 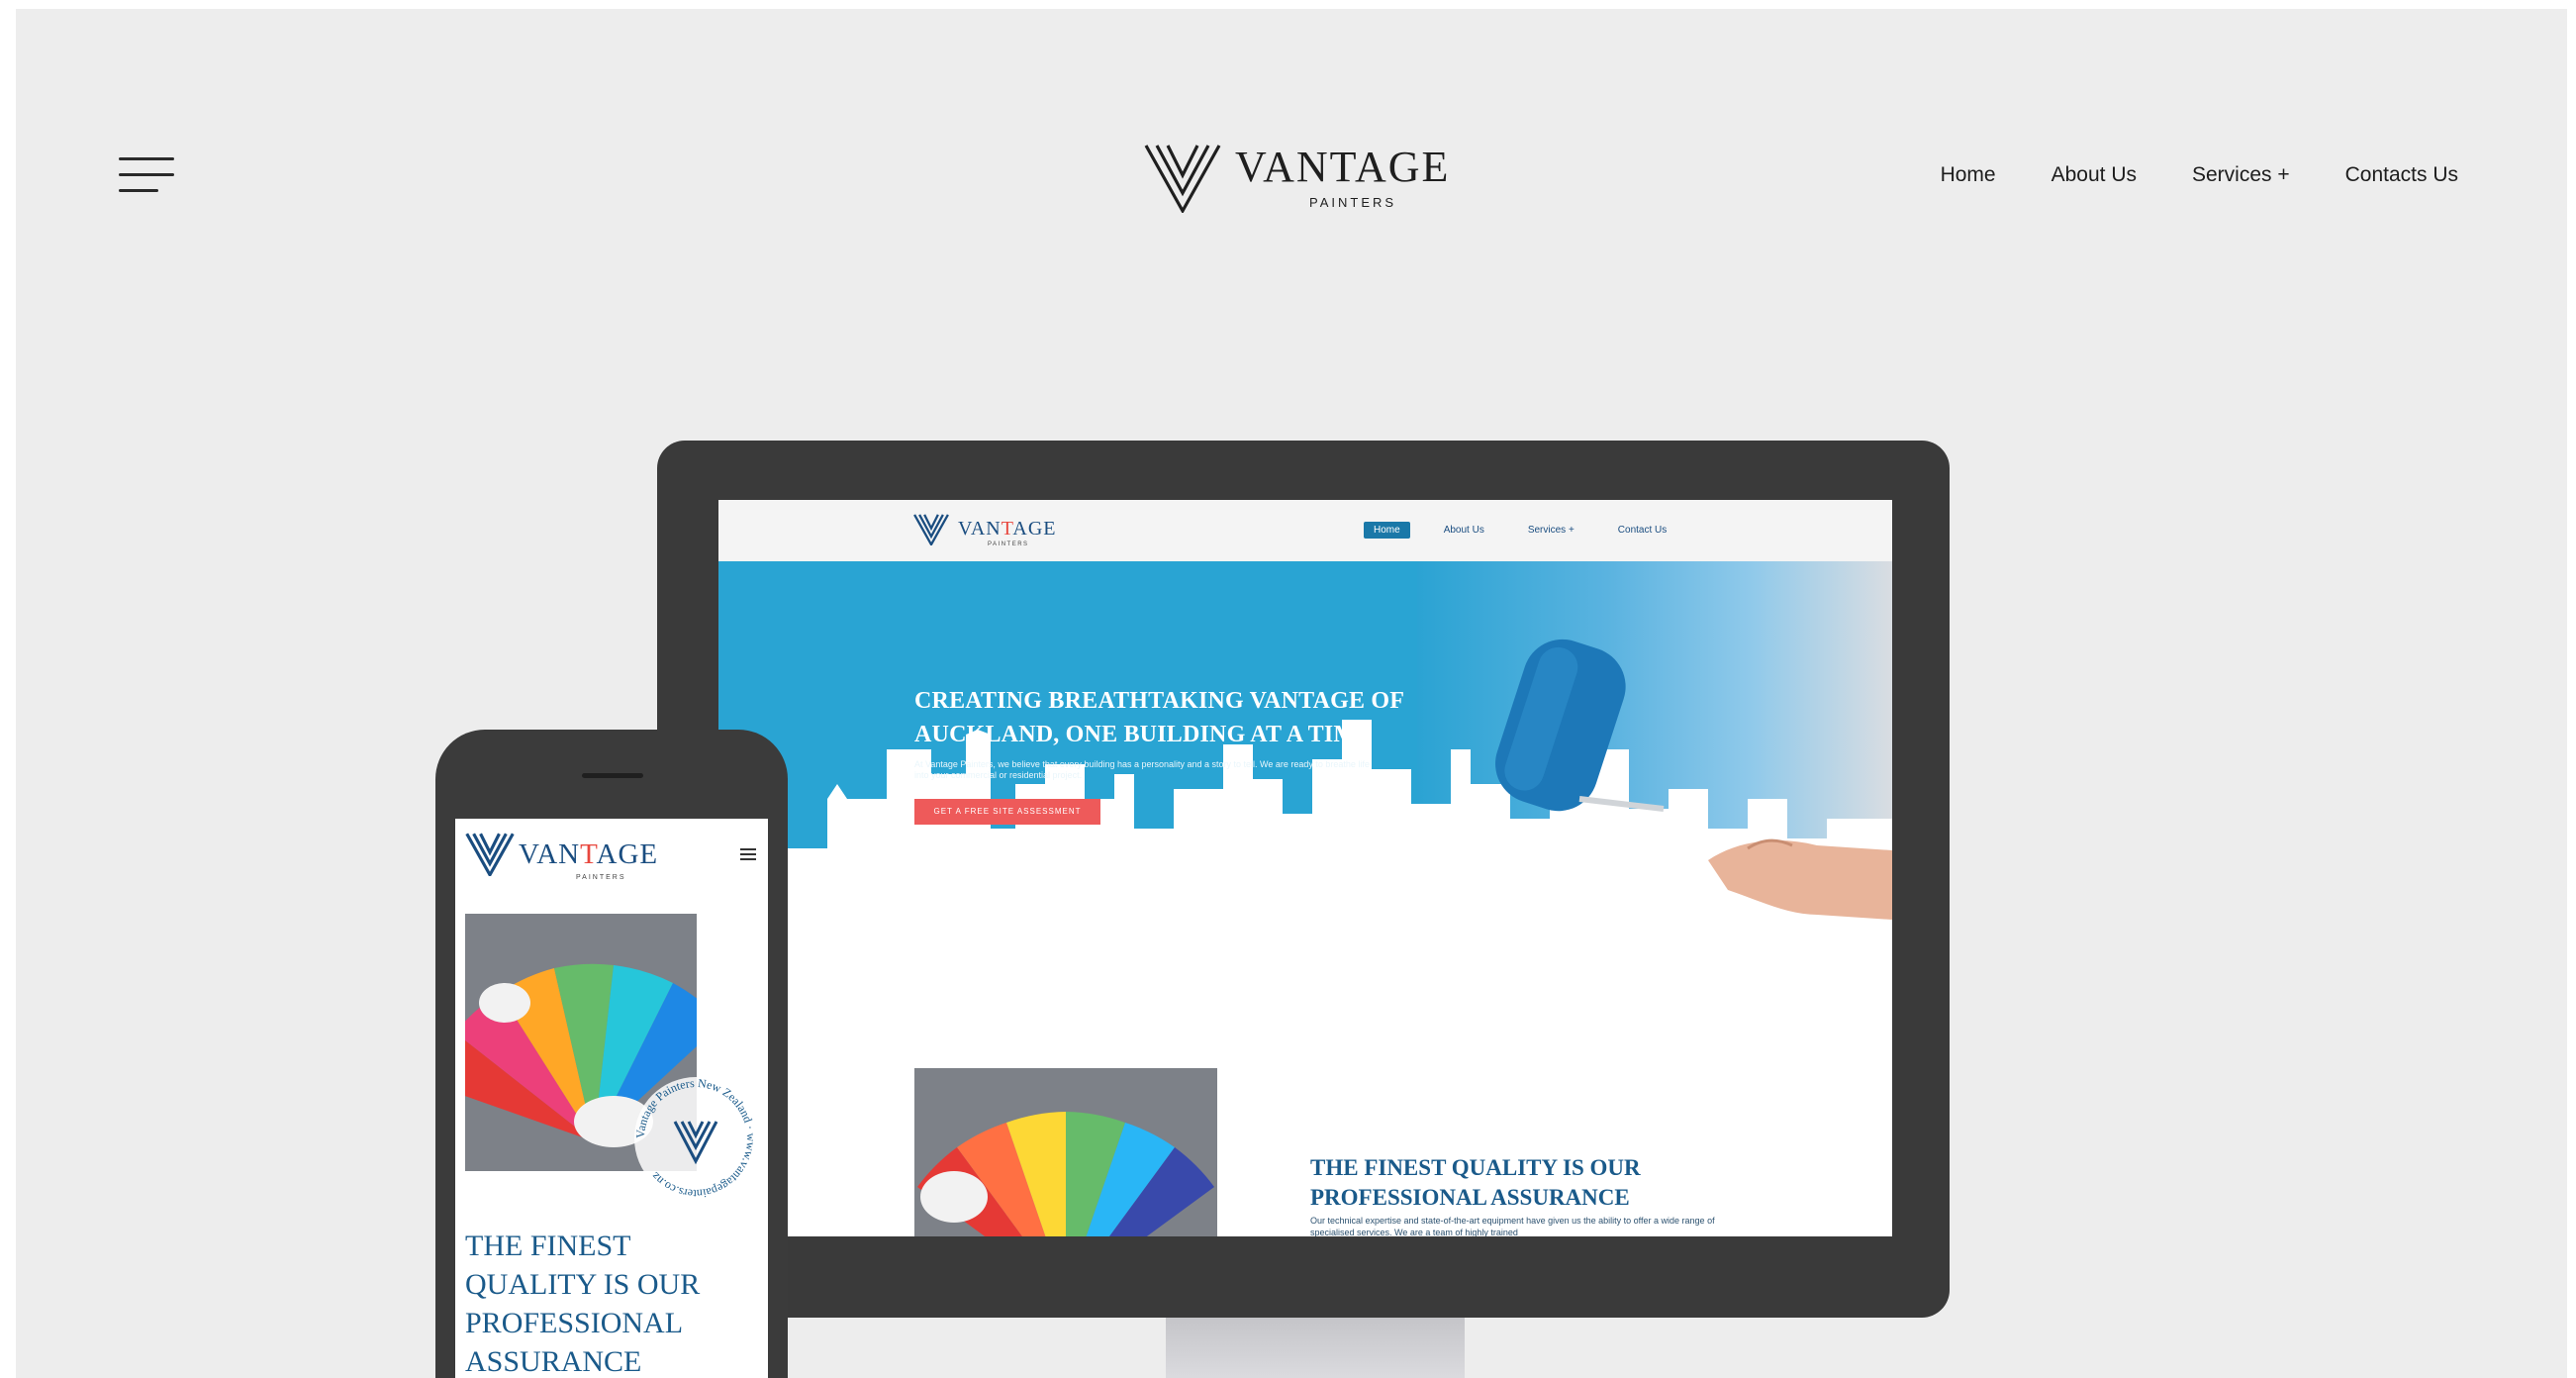 I want to click on hand-image, so click(x=1800, y=879).